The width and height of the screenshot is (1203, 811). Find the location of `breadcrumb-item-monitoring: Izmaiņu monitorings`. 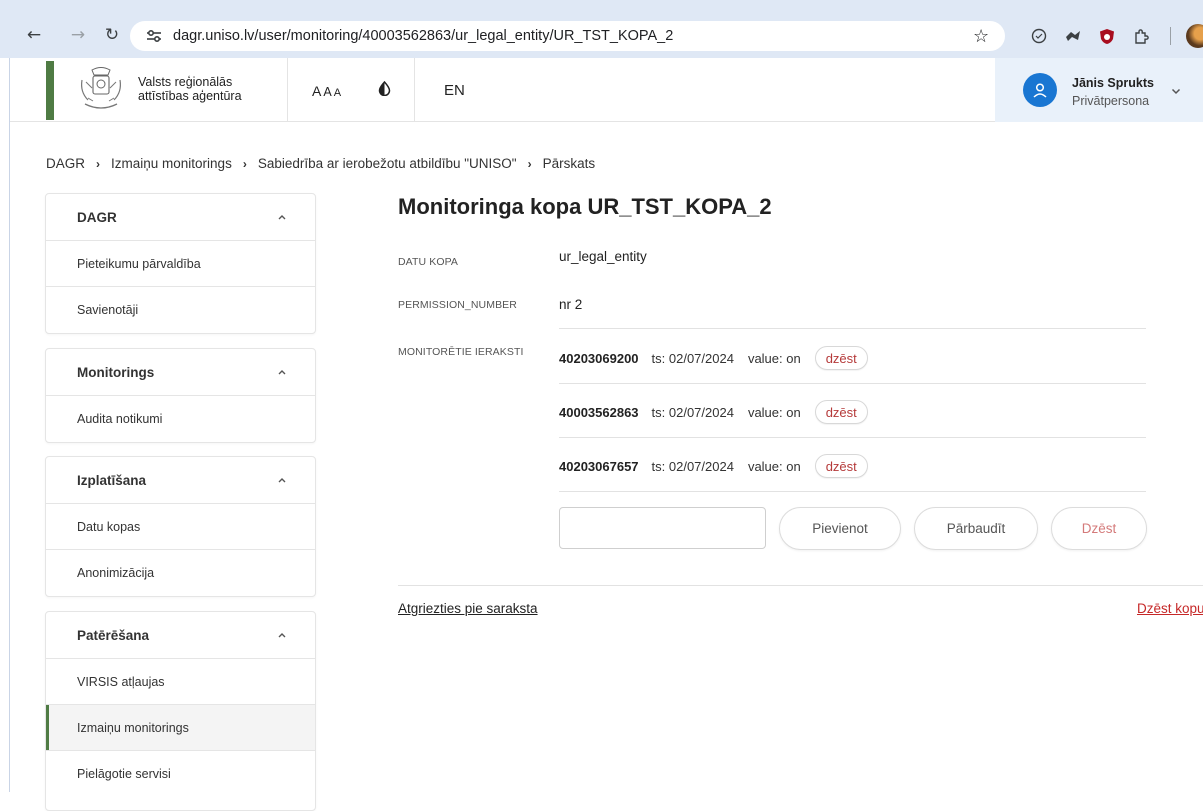

breadcrumb-item-monitoring: Izmaiņu monitorings is located at coordinates (171, 163).